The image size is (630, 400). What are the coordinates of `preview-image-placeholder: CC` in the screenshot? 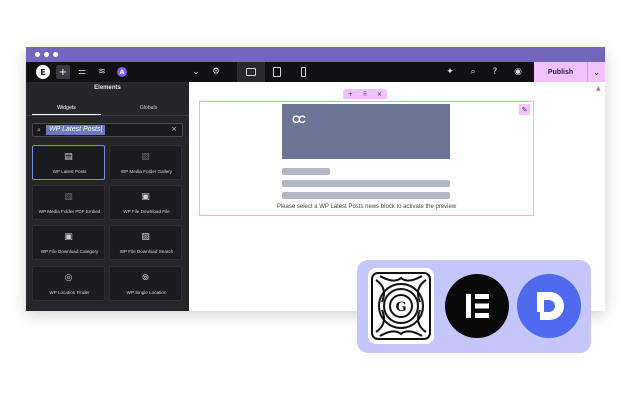 It's located at (366, 131).